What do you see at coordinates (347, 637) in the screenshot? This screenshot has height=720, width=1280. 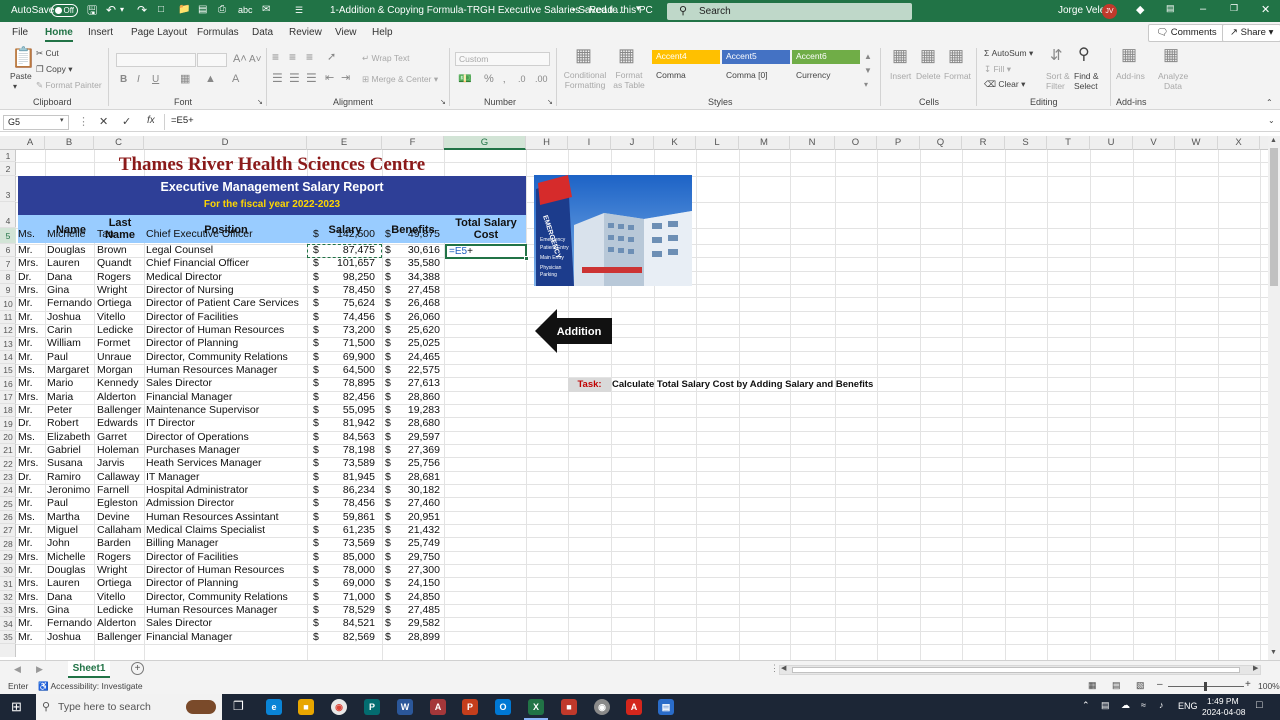 I see `cell-salary: 82,569` at bounding box center [347, 637].